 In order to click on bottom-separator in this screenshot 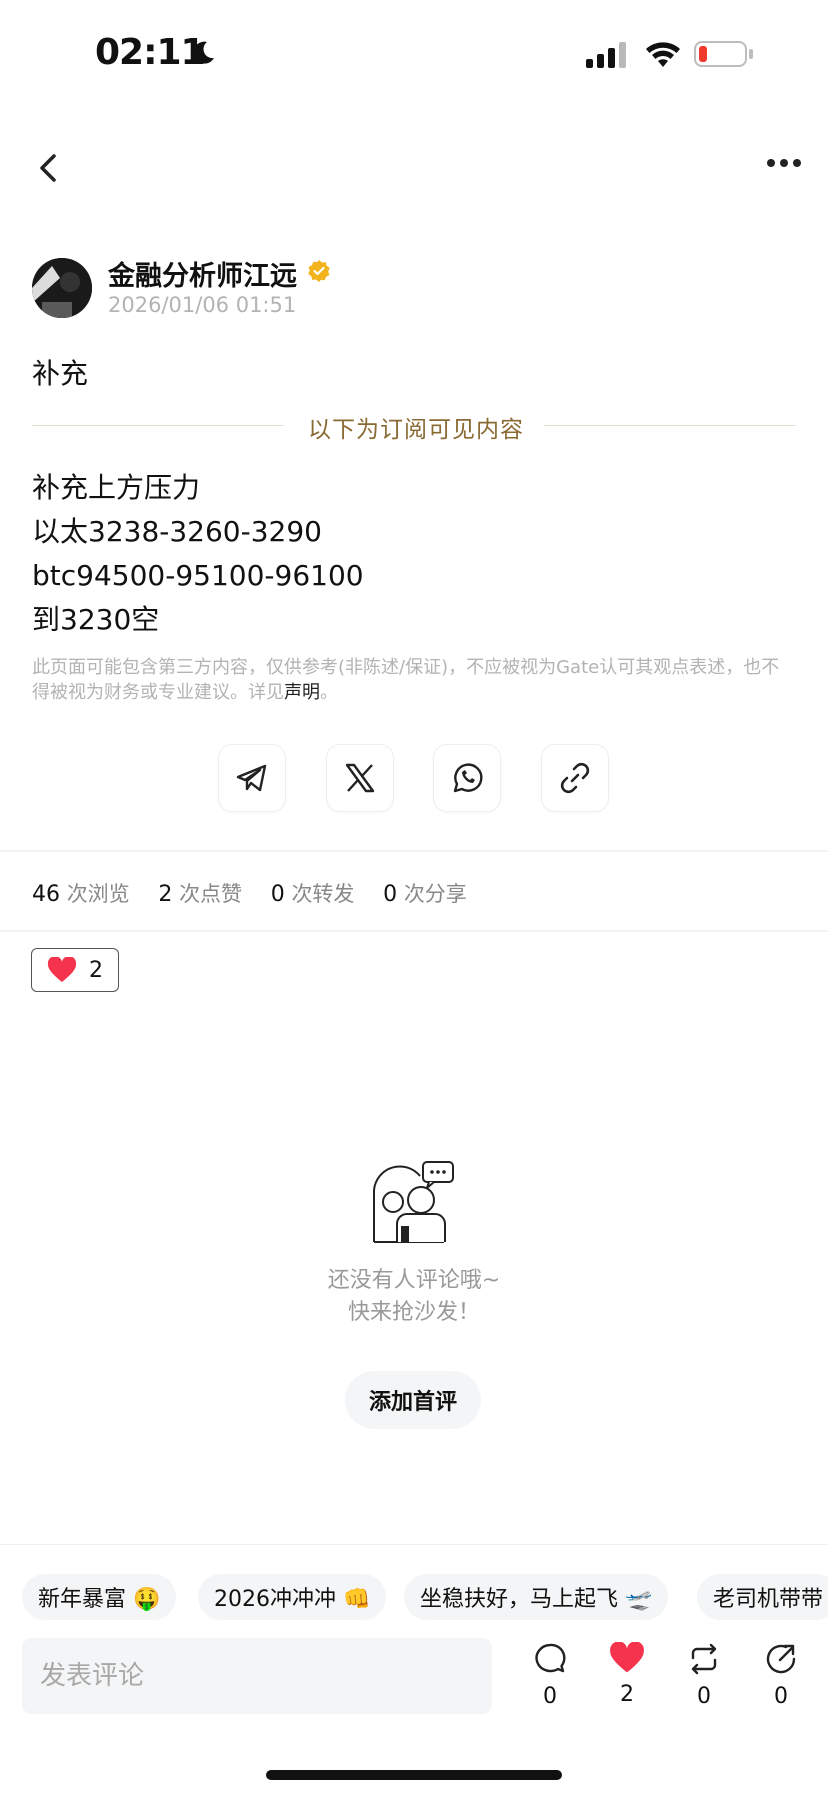, I will do `click(414, 1544)`.